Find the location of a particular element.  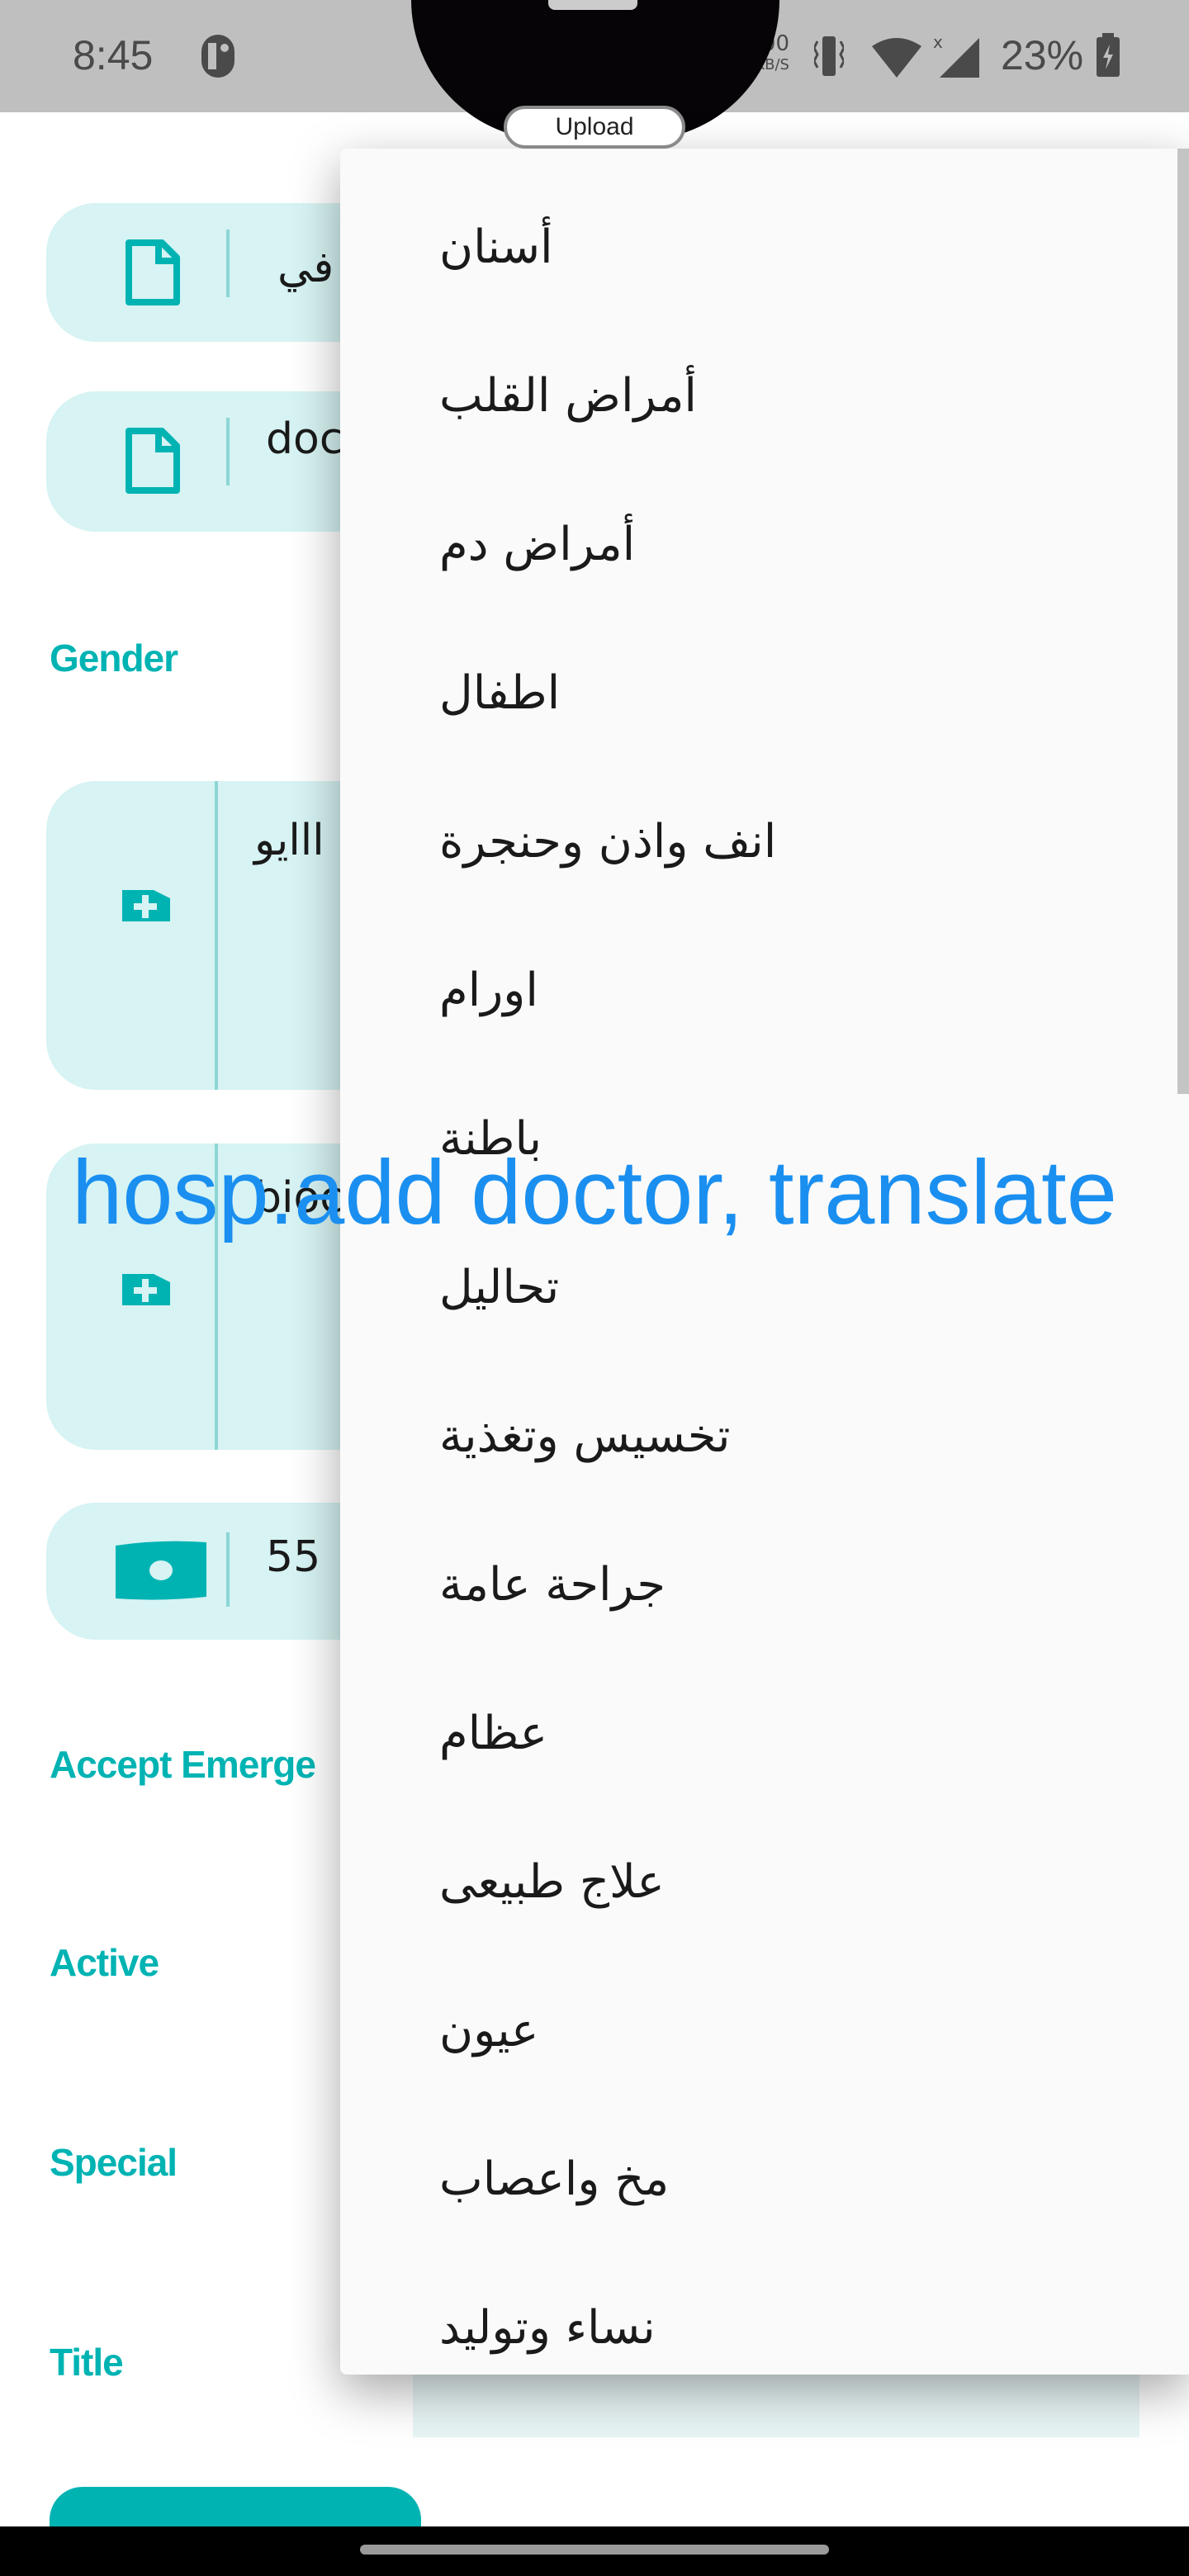

dropdown-item: علاج طبيعى is located at coordinates (552, 1882).